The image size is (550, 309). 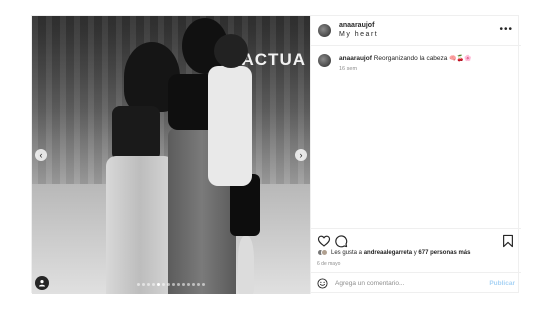 What do you see at coordinates (410, 58) in the screenshot?
I see `caption-text: Reorganizando la cabeza` at bounding box center [410, 58].